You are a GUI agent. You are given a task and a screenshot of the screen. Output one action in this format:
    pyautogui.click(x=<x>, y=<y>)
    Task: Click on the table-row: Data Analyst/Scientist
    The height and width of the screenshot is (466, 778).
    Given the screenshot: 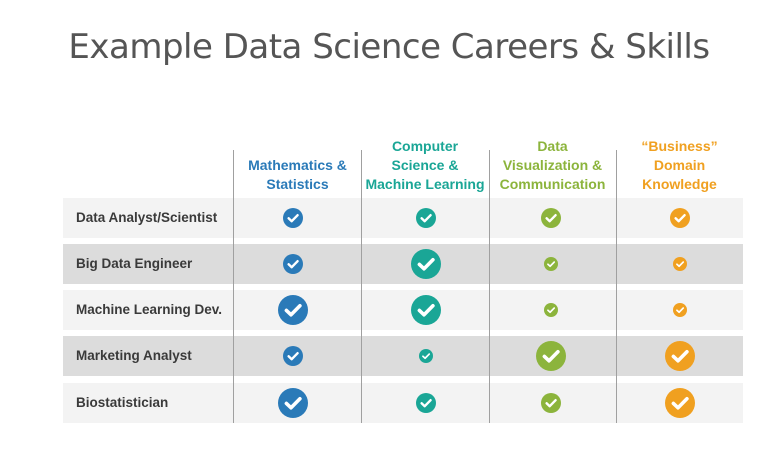 What is the action you would take?
    pyautogui.click(x=403, y=218)
    